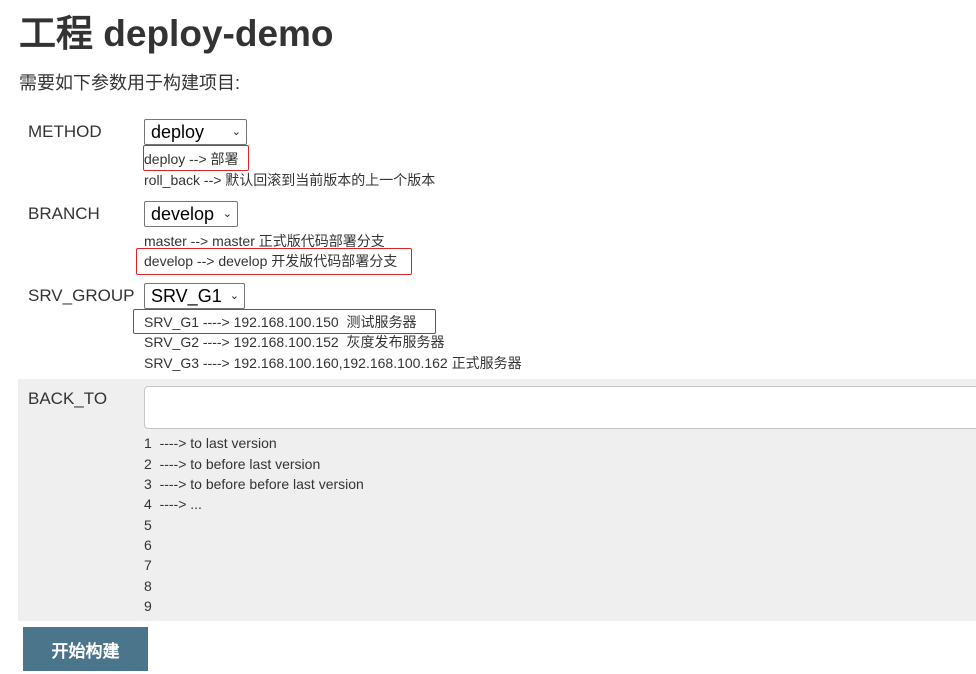  What do you see at coordinates (186, 296) in the screenshot?
I see `srv-group-select-value: SRV_G1` at bounding box center [186, 296].